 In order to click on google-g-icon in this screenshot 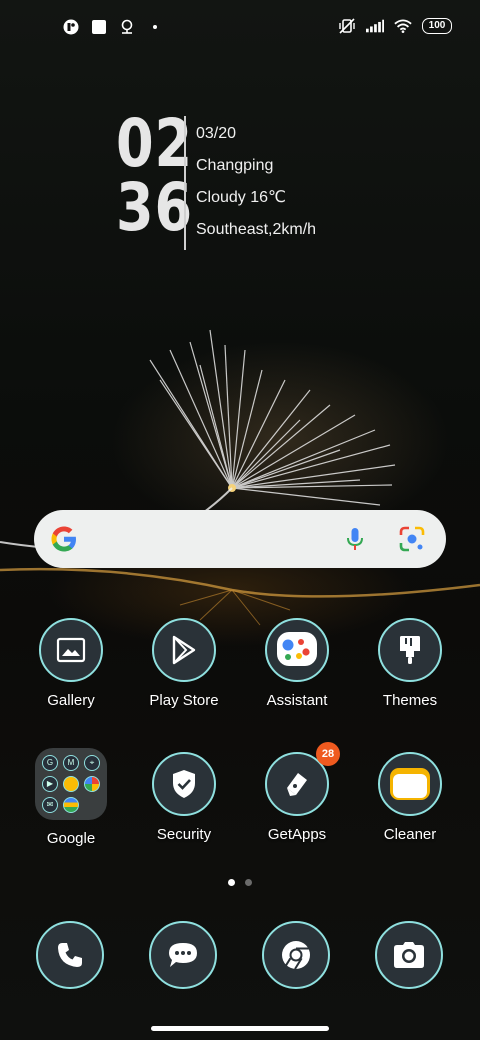, I will do `click(64, 539)`.